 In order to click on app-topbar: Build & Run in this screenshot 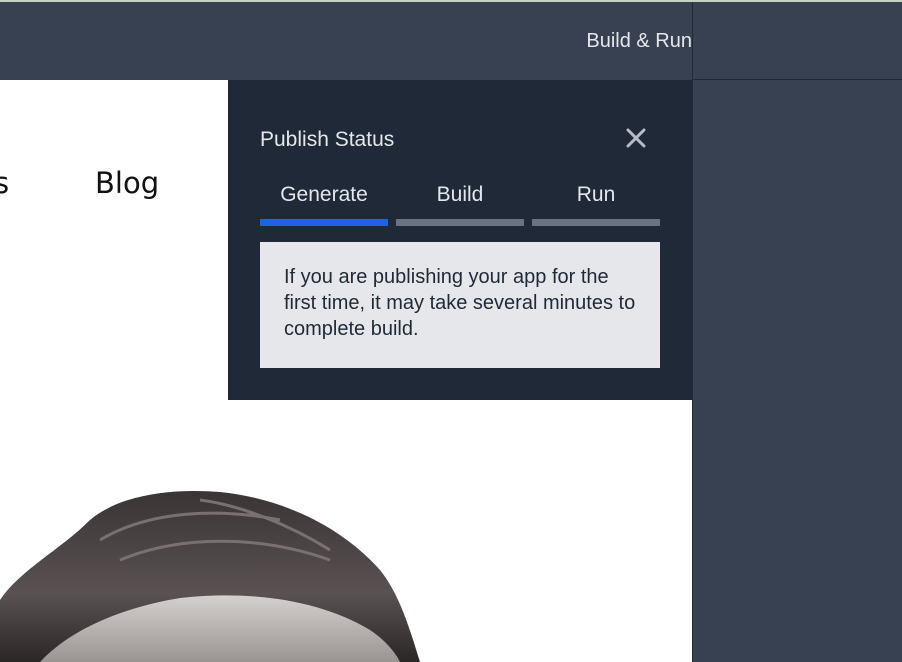, I will do `click(346, 41)`.